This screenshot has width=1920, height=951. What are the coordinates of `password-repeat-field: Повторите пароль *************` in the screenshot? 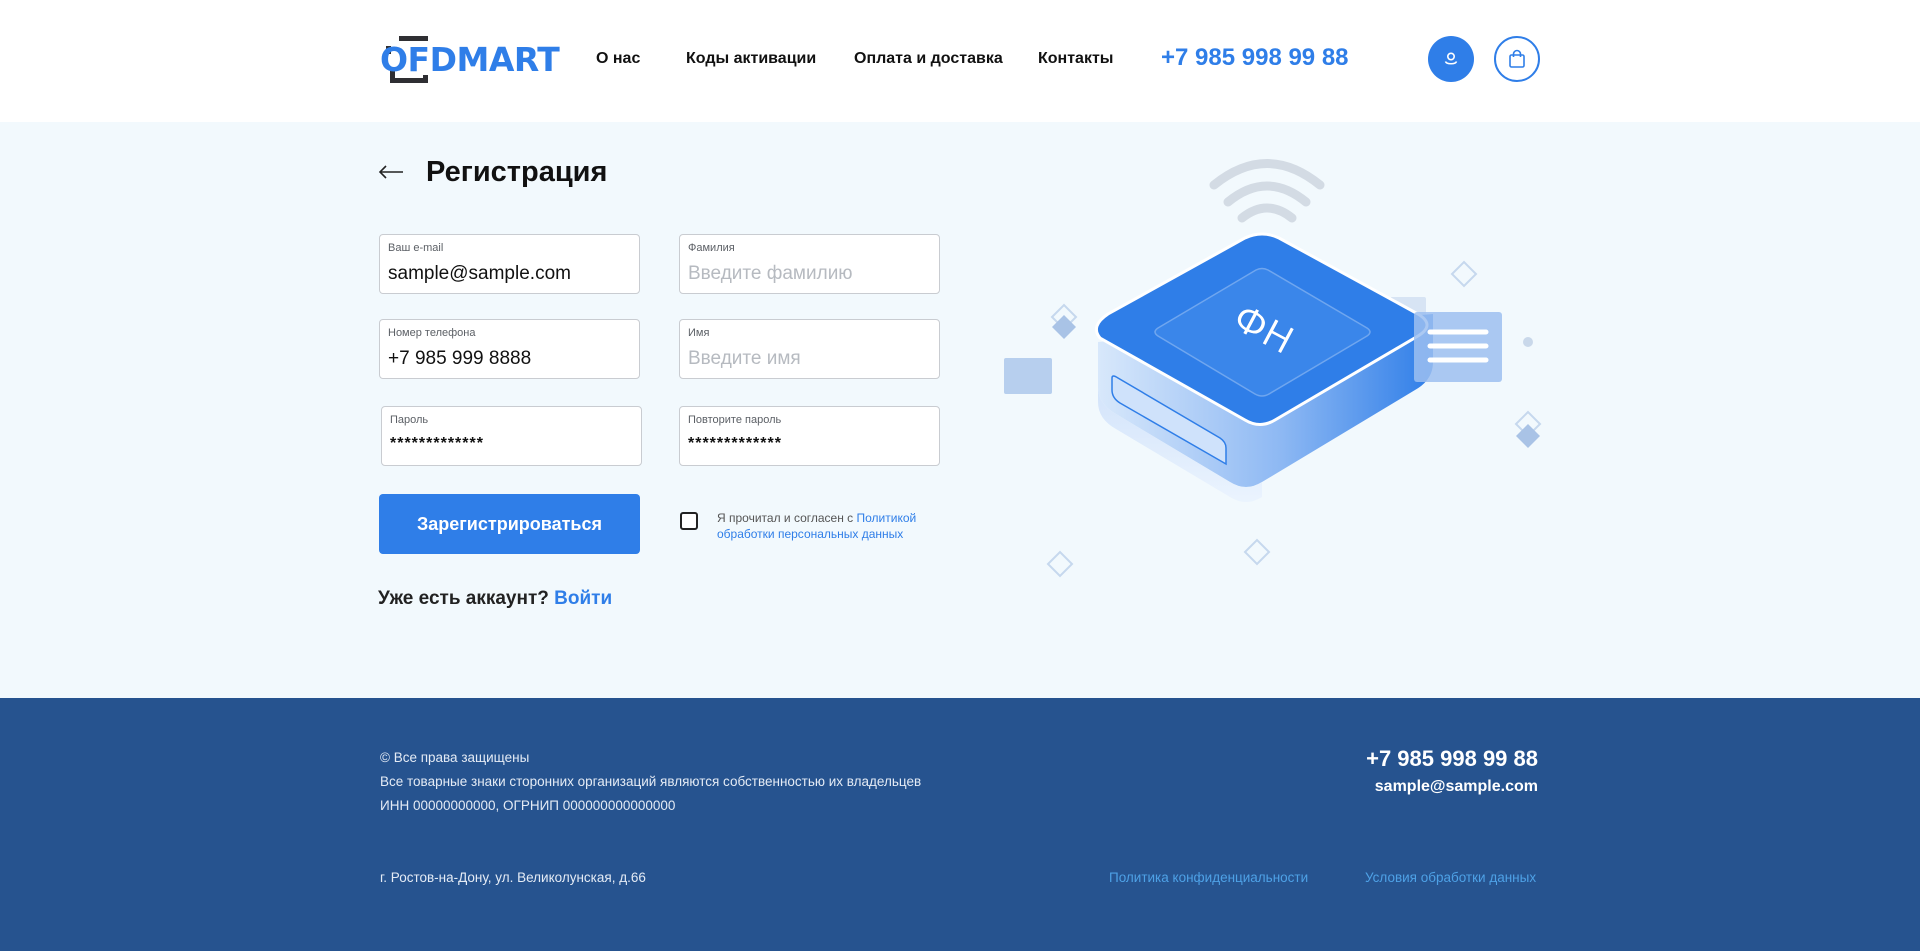 It's located at (809, 436).